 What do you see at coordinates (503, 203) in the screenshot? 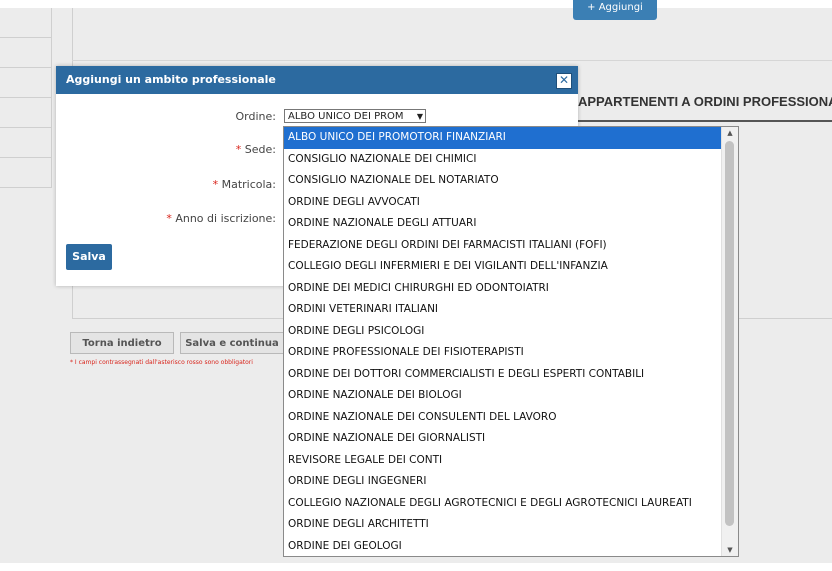
I see `dropdown-option: ORDINE DEGLI AVVOCATI` at bounding box center [503, 203].